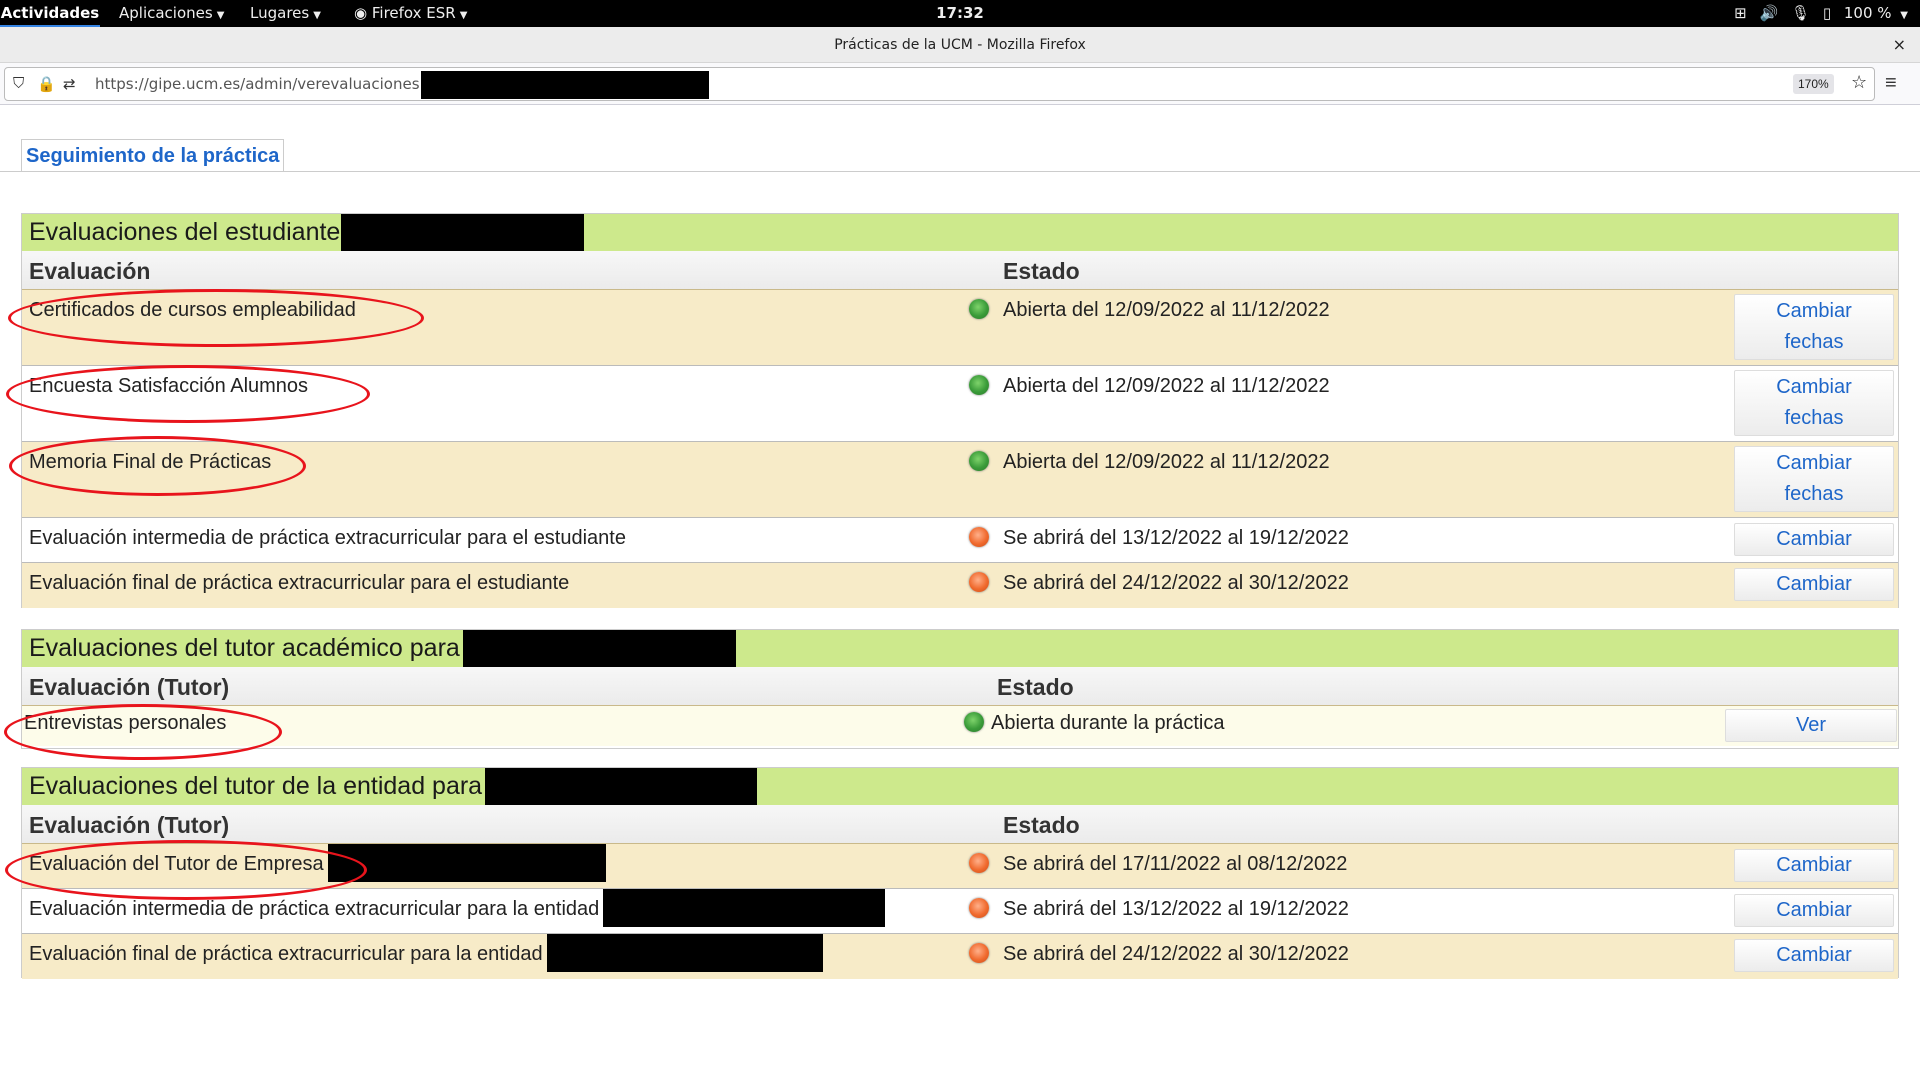  I want to click on window-title: Prácticas de la UCM - Mozilla Firefox, so click(960, 45).